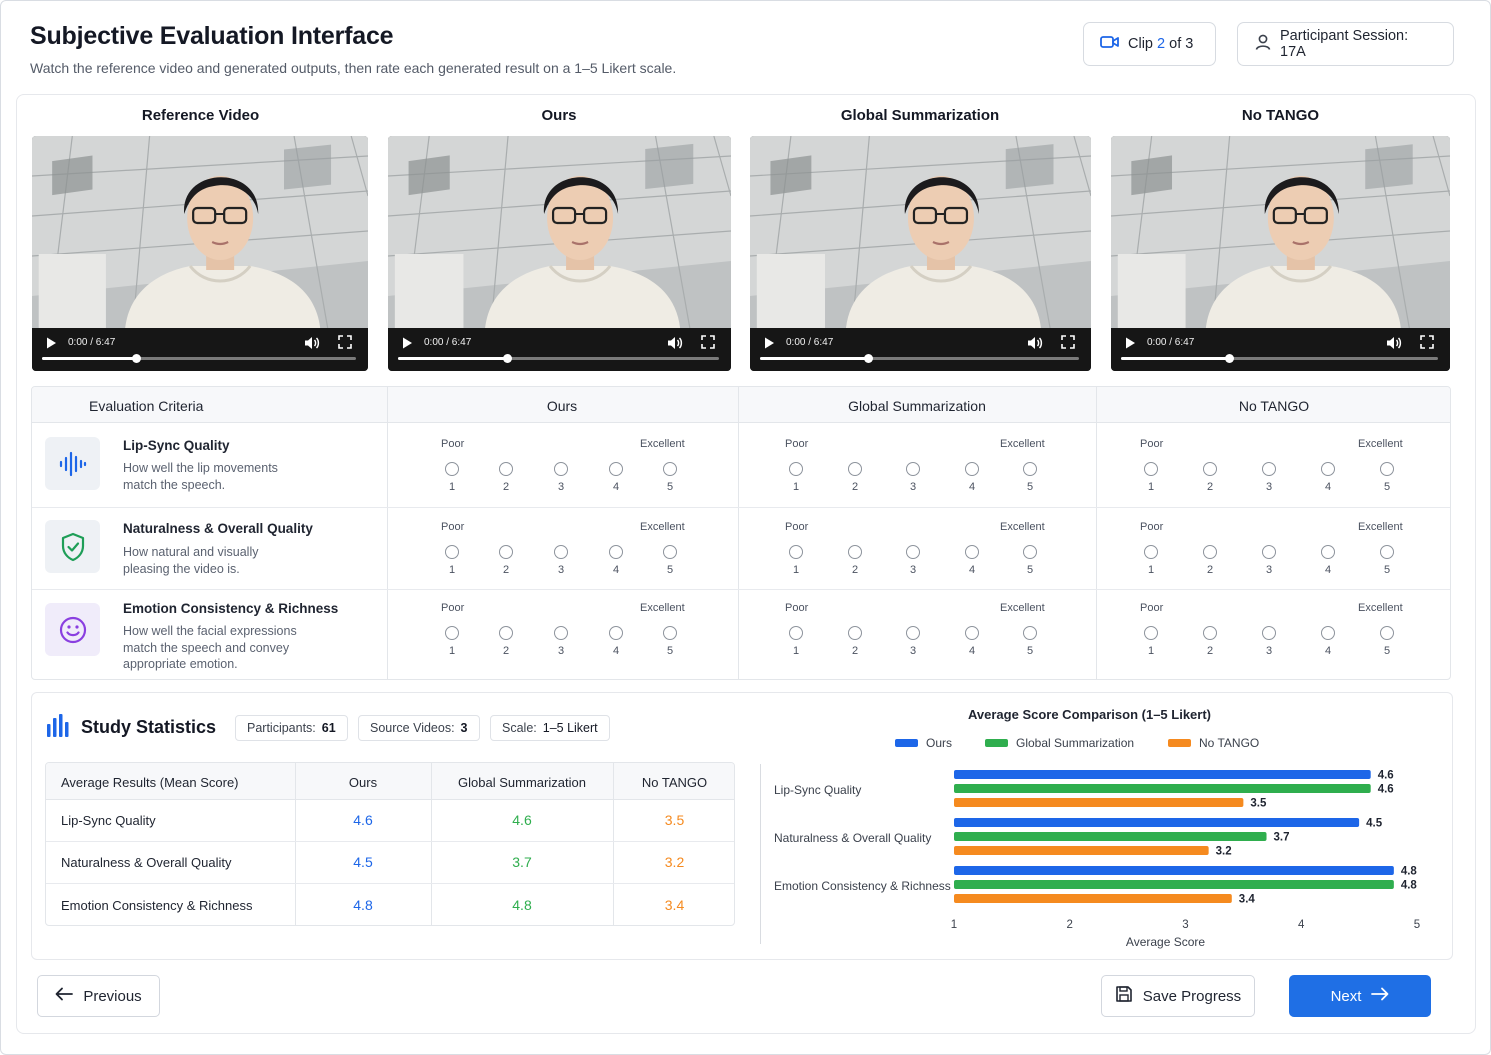 This screenshot has height=1055, width=1491. Describe the element at coordinates (146, 862) in the screenshot. I see `results-row-label: Naturalness & Overall Quality` at that location.